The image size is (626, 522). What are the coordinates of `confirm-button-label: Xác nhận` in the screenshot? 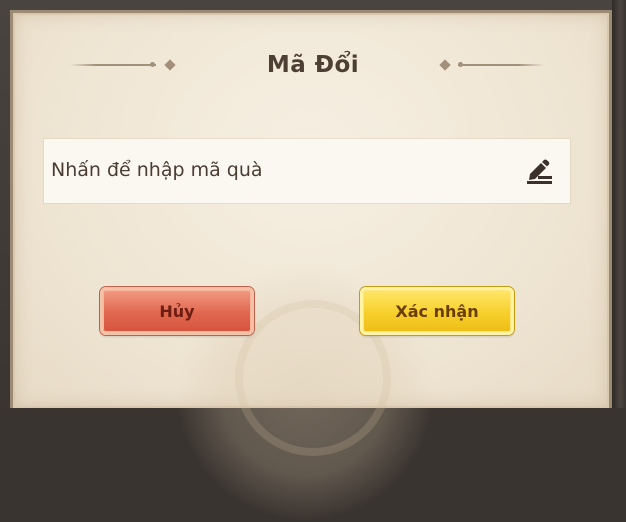 It's located at (437, 311).